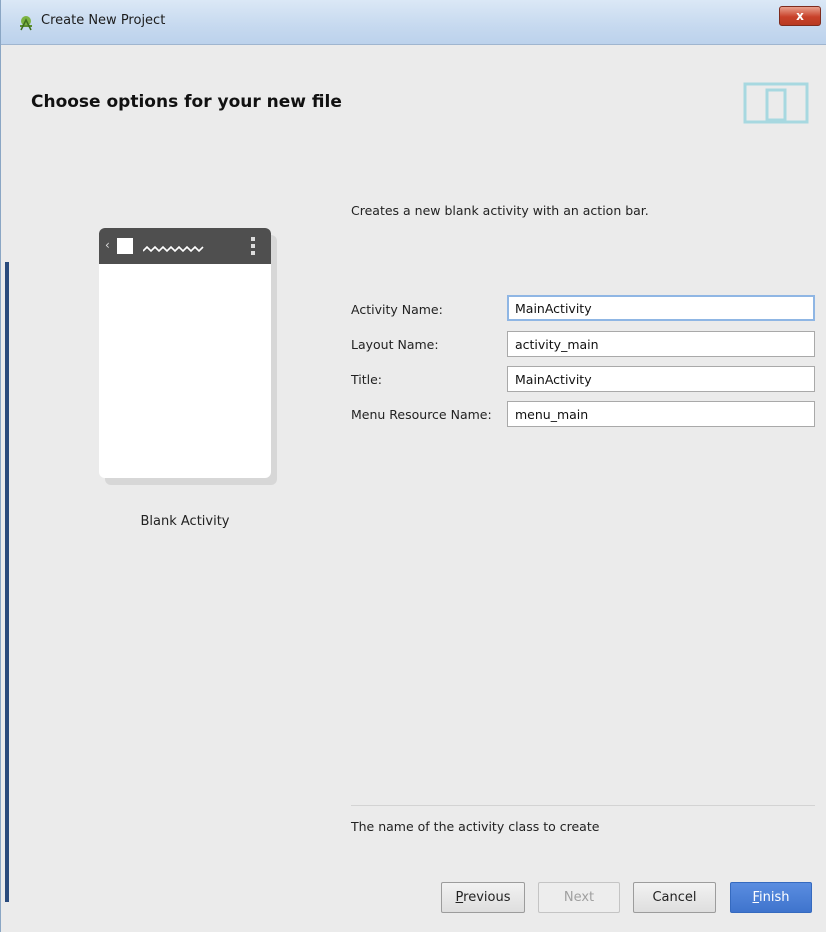 This screenshot has width=826, height=932. Describe the element at coordinates (459, 897) in the screenshot. I see `previous-mnemonic: P` at that location.